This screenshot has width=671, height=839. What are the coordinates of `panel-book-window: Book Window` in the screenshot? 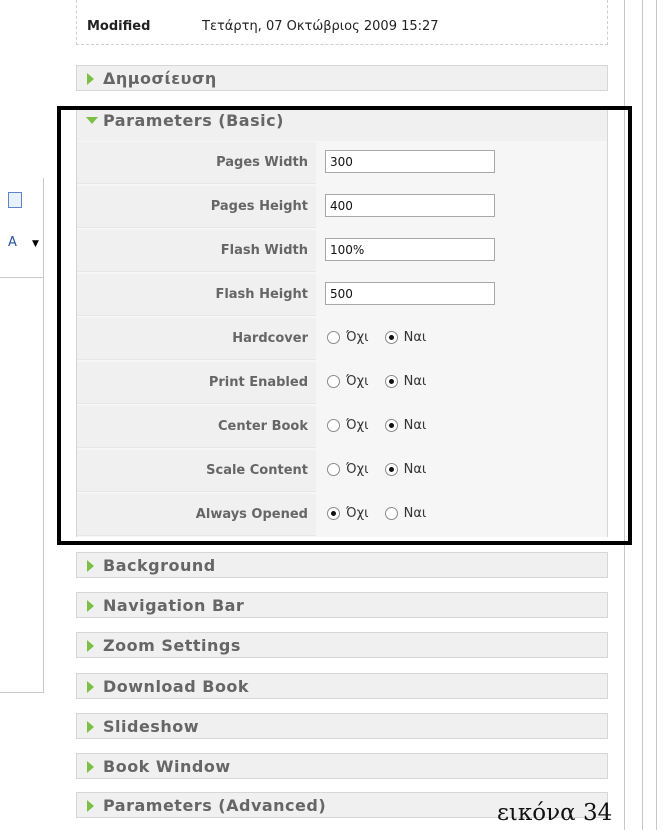 It's located at (342, 766).